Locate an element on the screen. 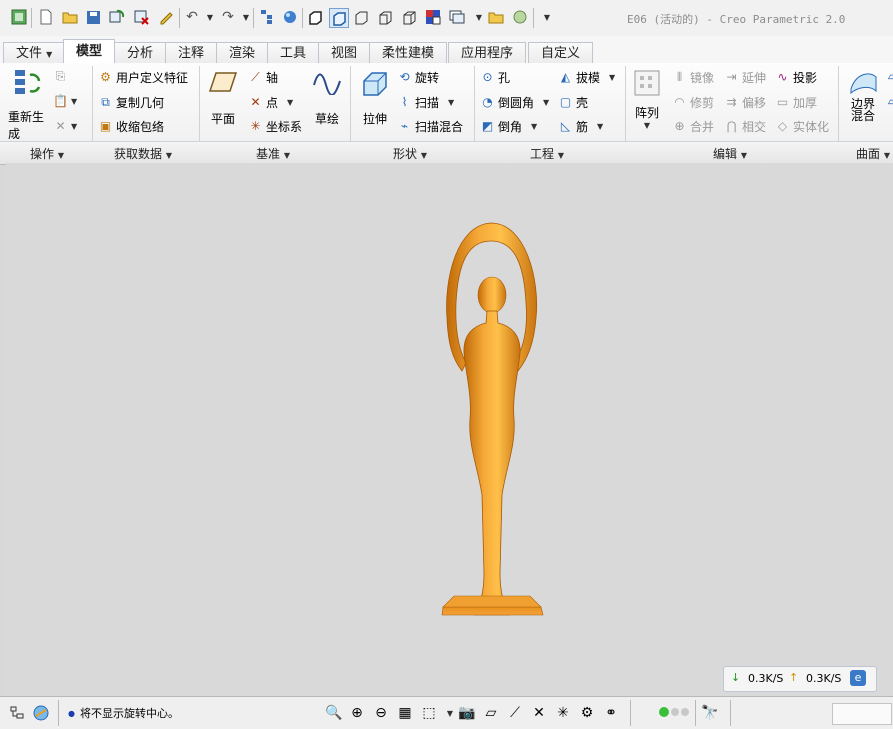  group-datum: 基准 ▼ is located at coordinates (273, 153).